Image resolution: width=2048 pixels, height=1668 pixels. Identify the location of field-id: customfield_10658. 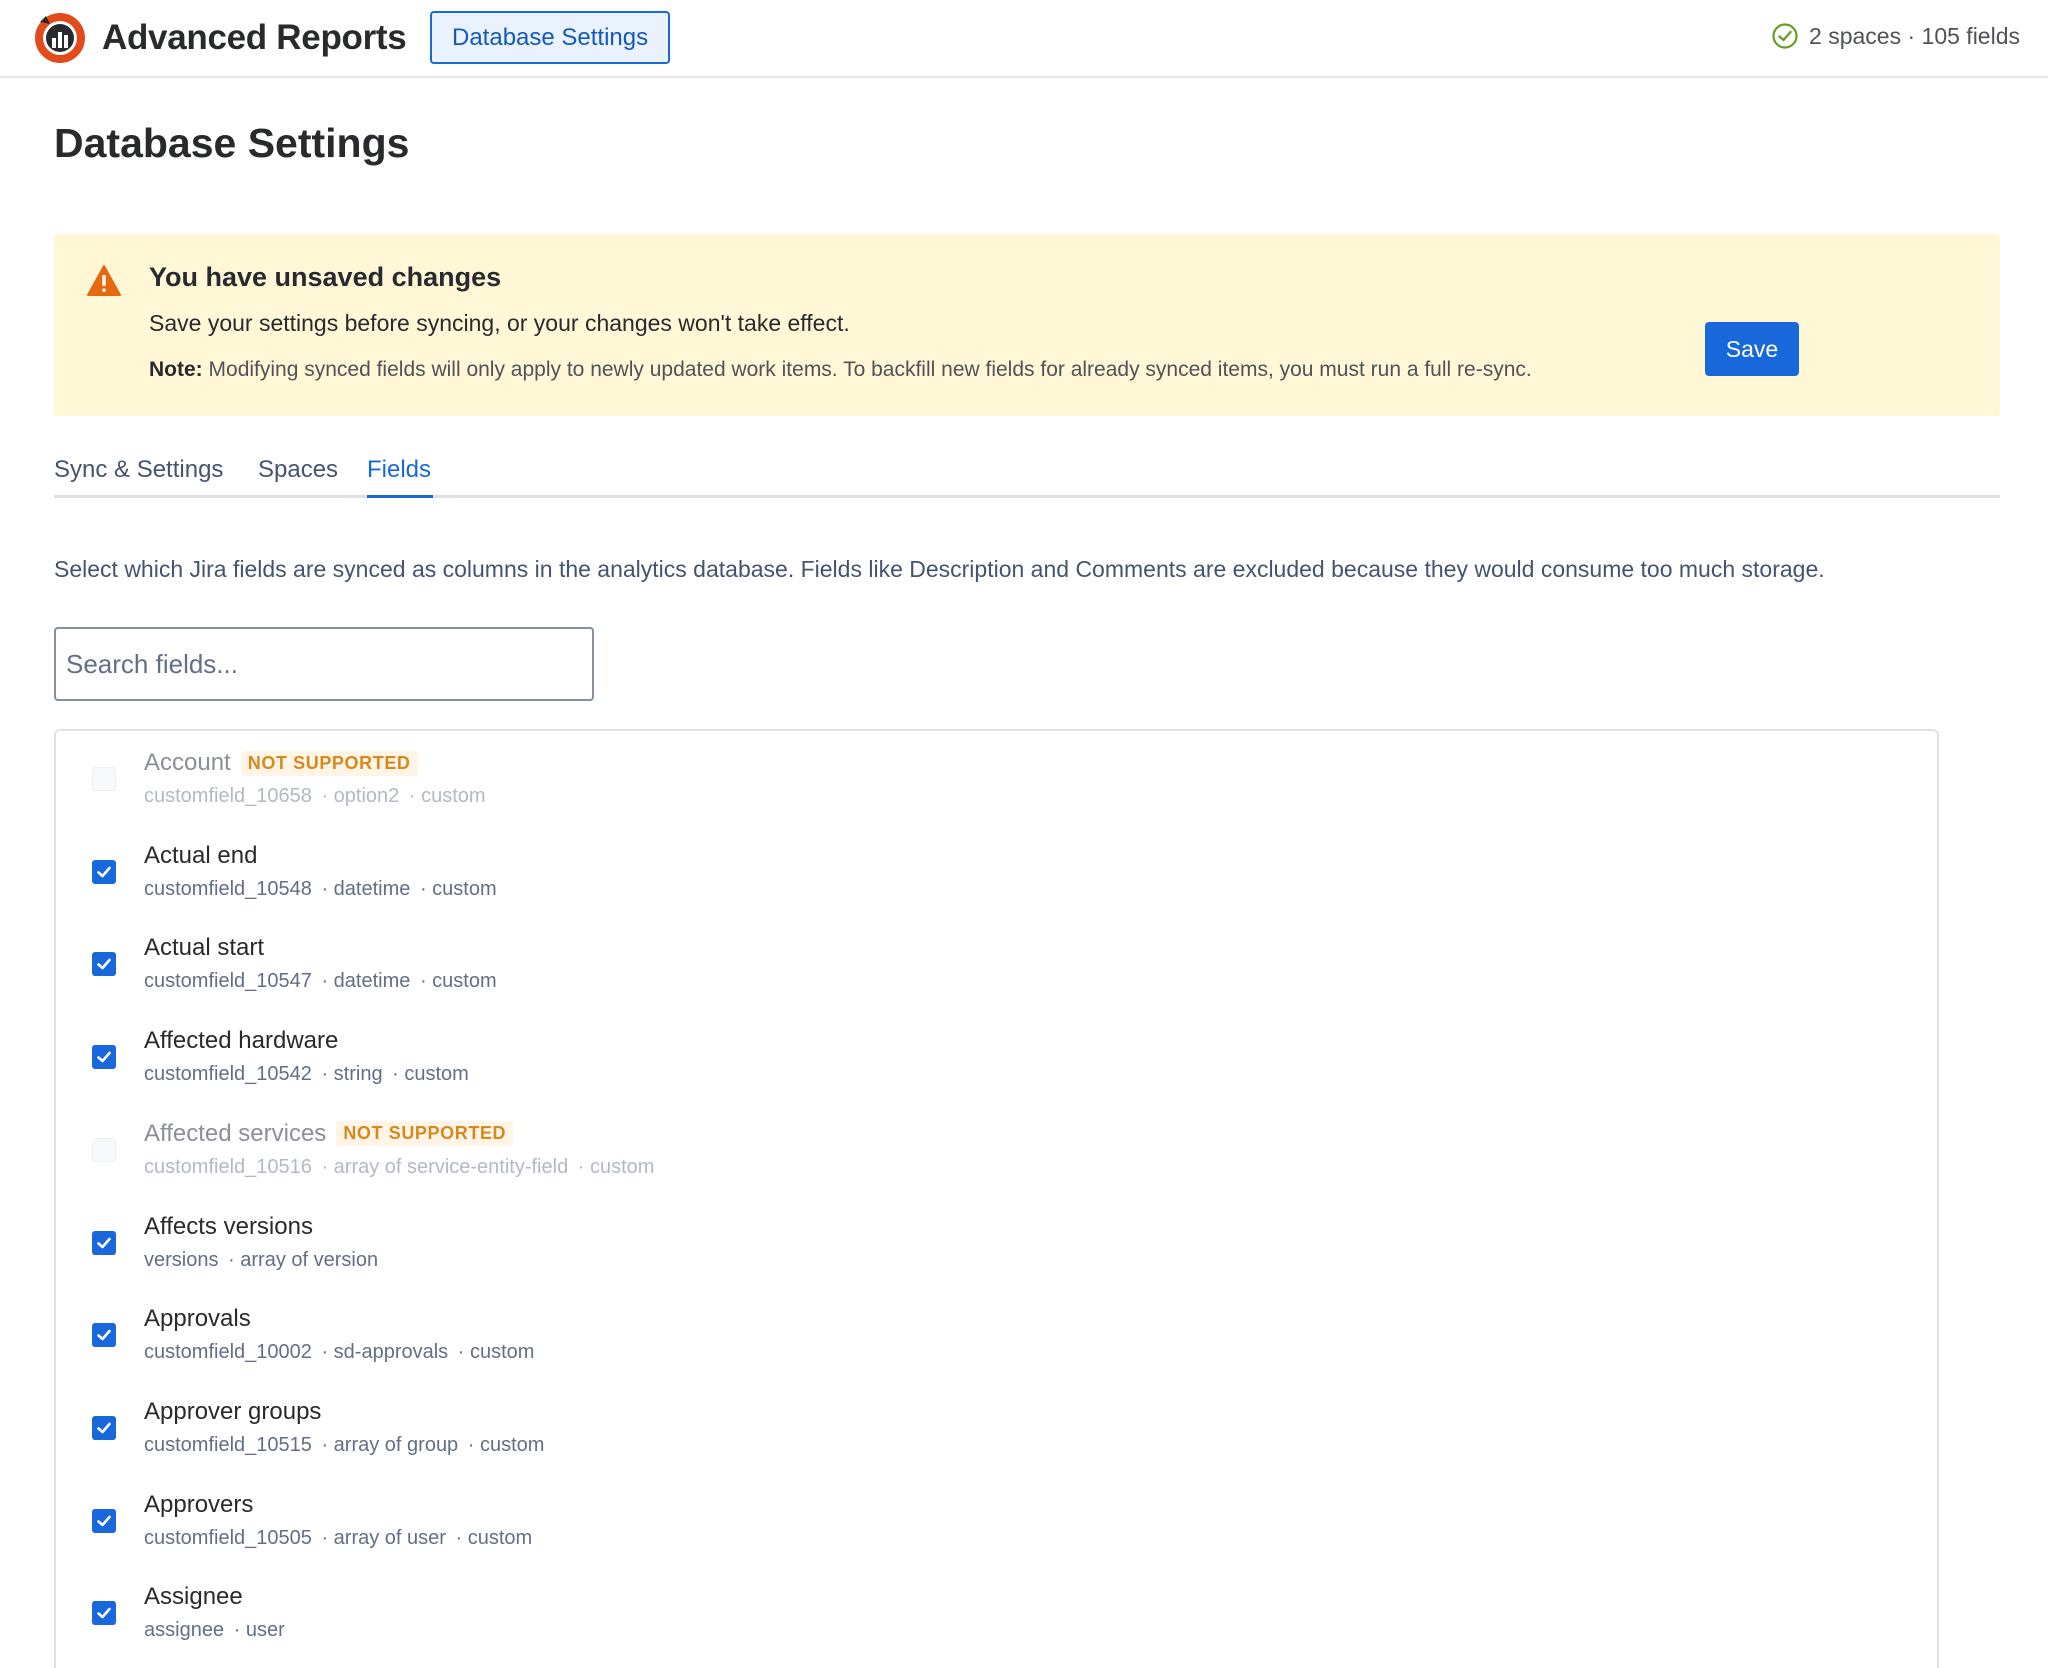
(228, 796).